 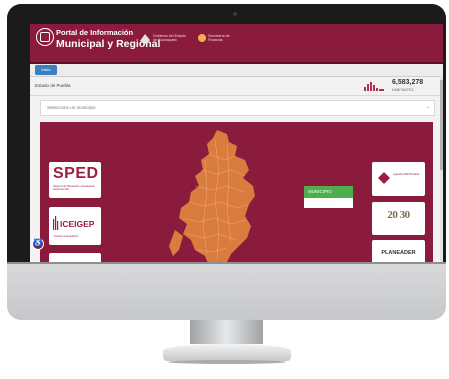 What do you see at coordinates (46, 70) in the screenshot?
I see `tab-inicio: Inicio` at bounding box center [46, 70].